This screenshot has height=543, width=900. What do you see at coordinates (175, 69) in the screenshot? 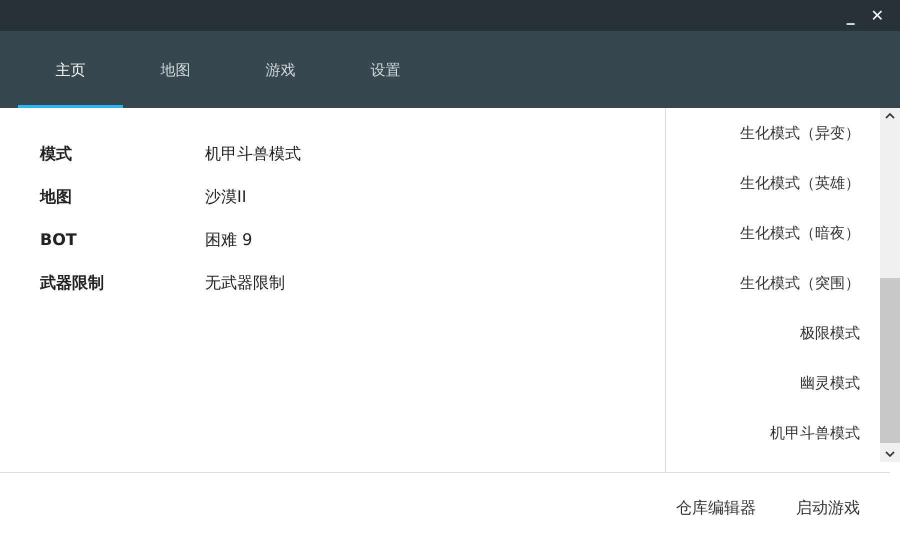
I see `tab: 地图` at bounding box center [175, 69].